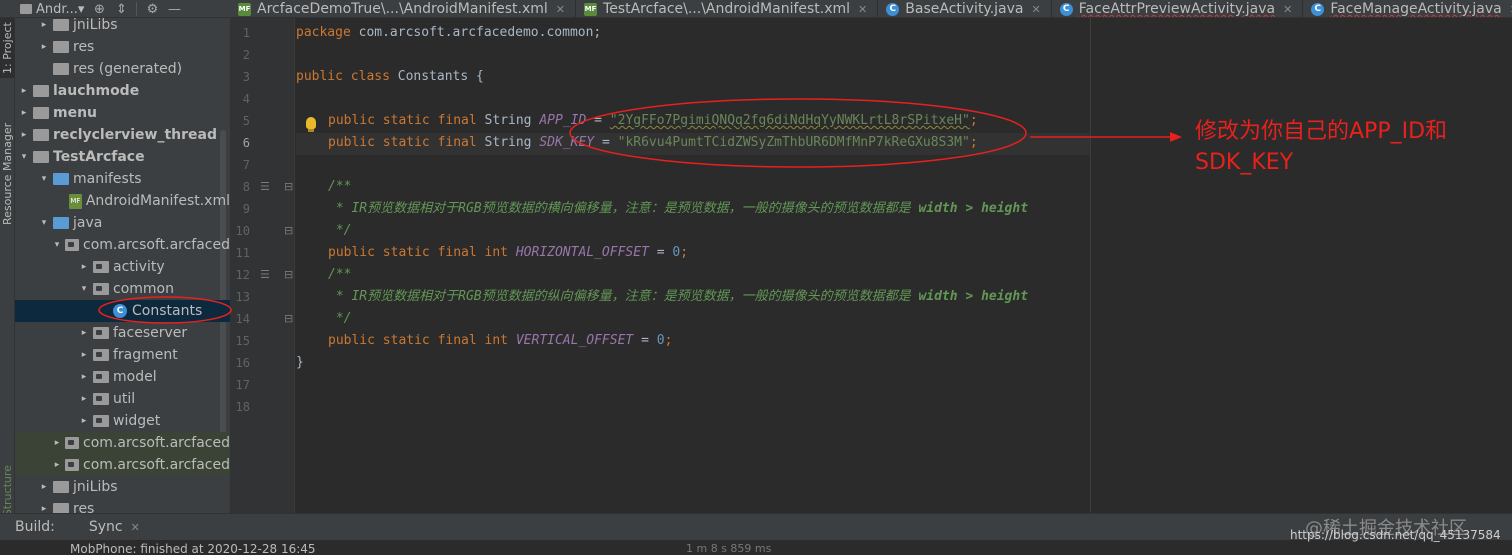  Describe the element at coordinates (84, 507) in the screenshot. I see `tree-item-label: res` at that location.